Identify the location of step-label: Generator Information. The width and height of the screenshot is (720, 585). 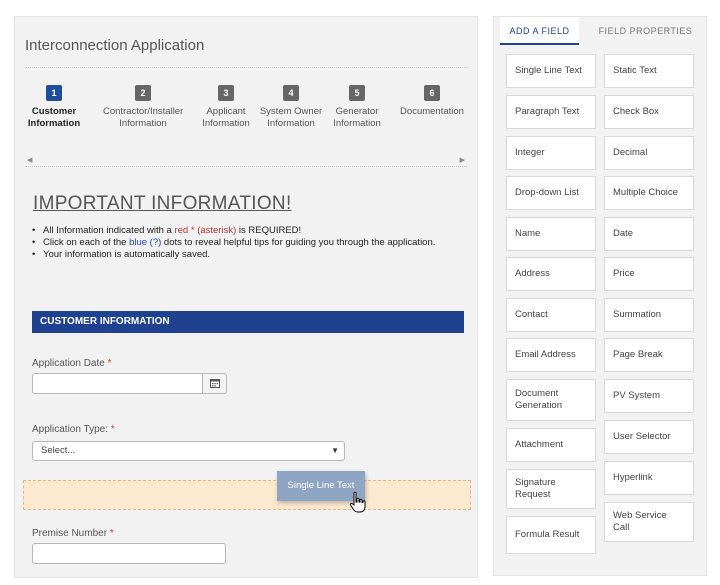
(357, 117).